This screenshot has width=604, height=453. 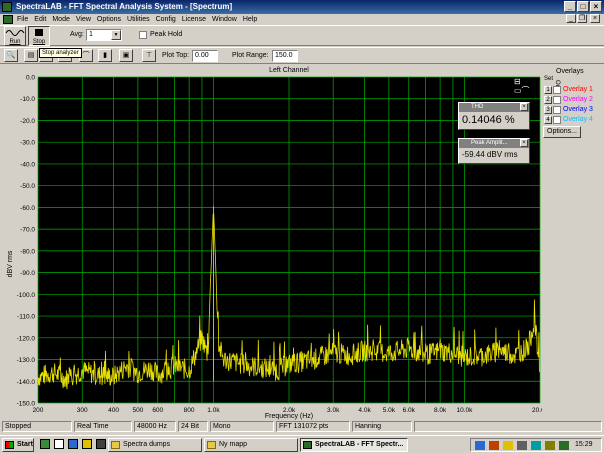 What do you see at coordinates (526, 86) in the screenshot?
I see `chart-settings-icon: ⊟ ▭⌒` at bounding box center [526, 86].